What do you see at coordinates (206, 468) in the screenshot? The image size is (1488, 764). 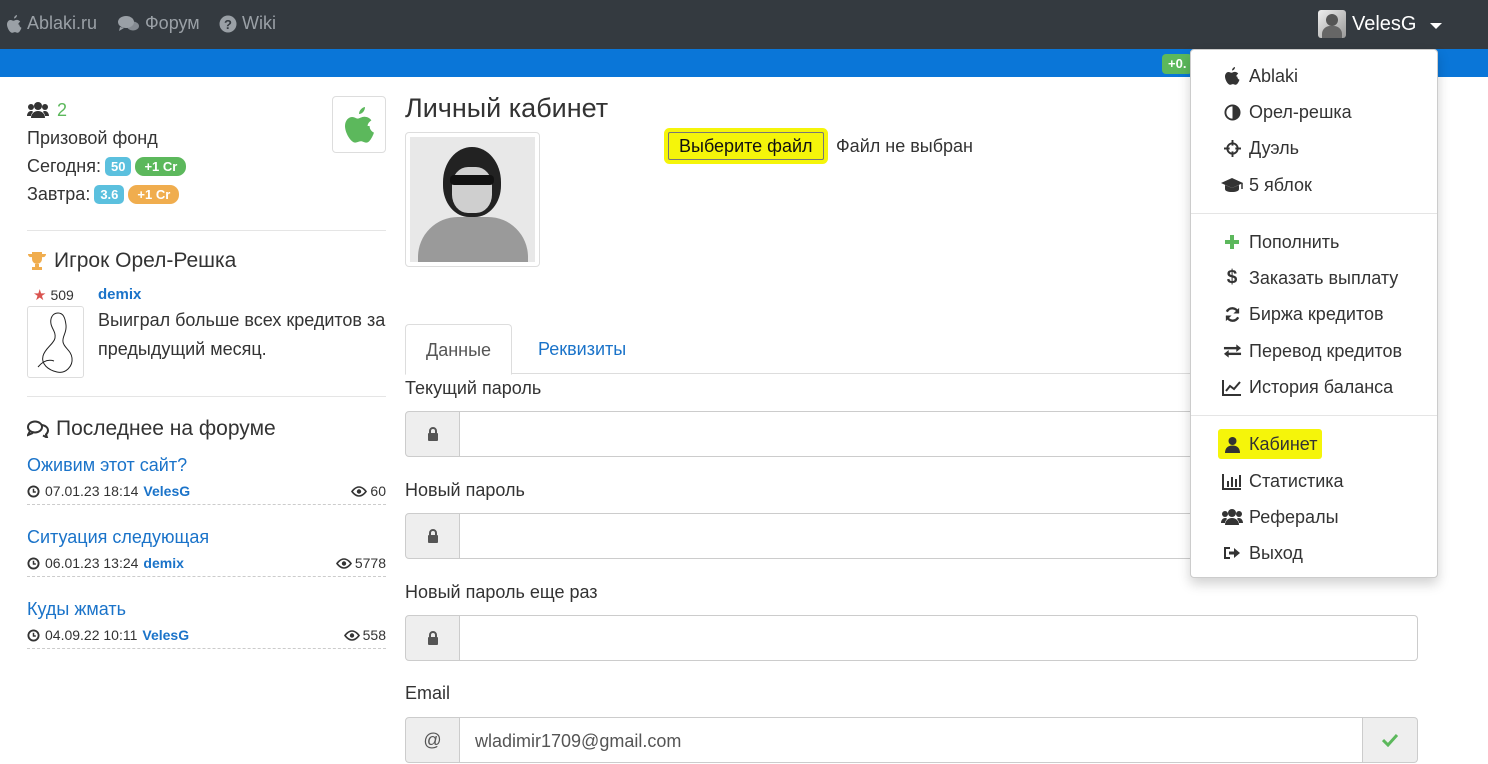 I see `forum-topic-link: Оживим этот сайт?` at bounding box center [206, 468].